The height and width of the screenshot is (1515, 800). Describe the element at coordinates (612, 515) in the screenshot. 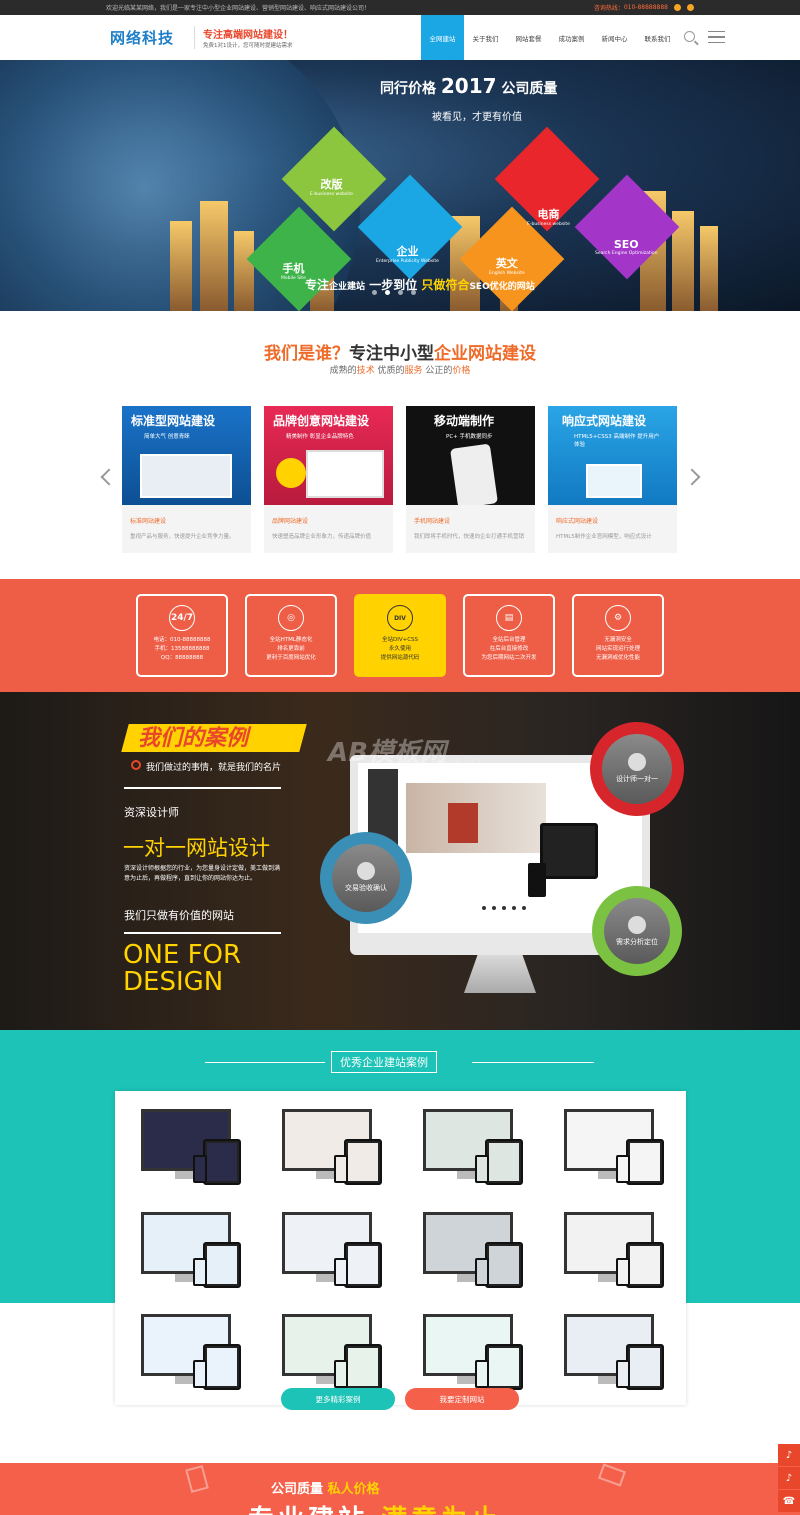

I see `card-title: 响应式网站建设` at that location.